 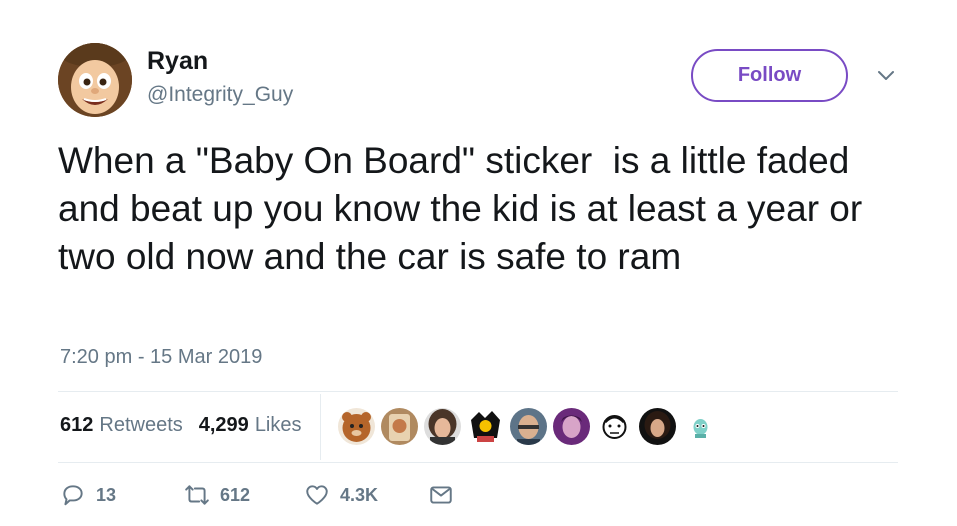 What do you see at coordinates (106, 494) in the screenshot?
I see `reply-count: 13` at bounding box center [106, 494].